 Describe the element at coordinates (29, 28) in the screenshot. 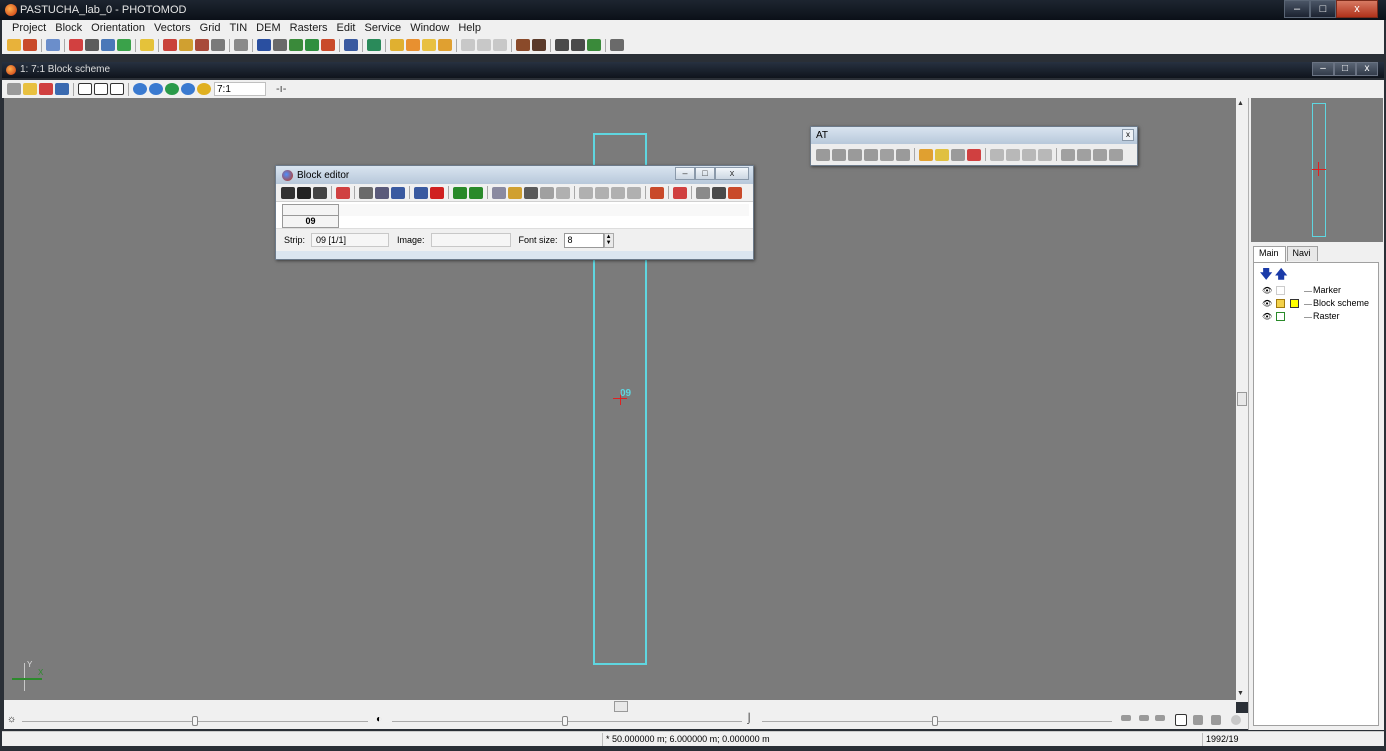

I see `menu-project: Project` at that location.